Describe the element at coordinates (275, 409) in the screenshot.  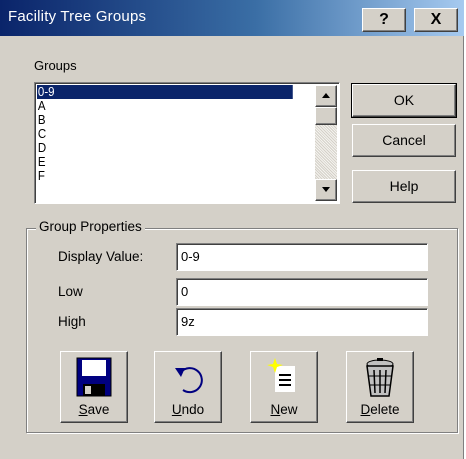
I see `new-mnemonic: N` at that location.